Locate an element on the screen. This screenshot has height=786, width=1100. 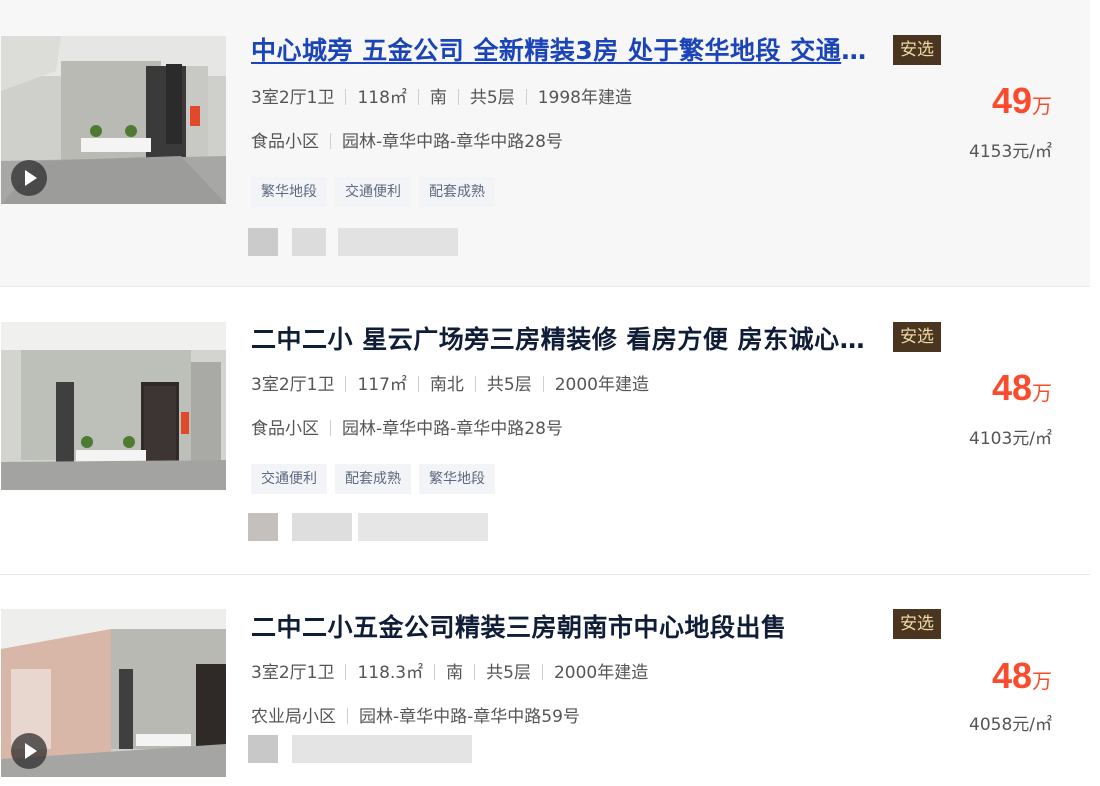
address-link: 园林-章华中路-章华中路59号 is located at coordinates (469, 717).